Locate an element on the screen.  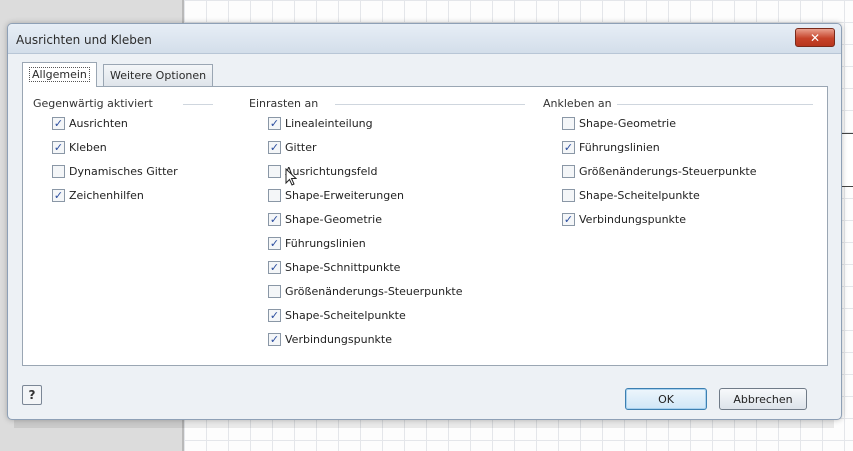
cancel-button: Abbrechen is located at coordinates (763, 399).